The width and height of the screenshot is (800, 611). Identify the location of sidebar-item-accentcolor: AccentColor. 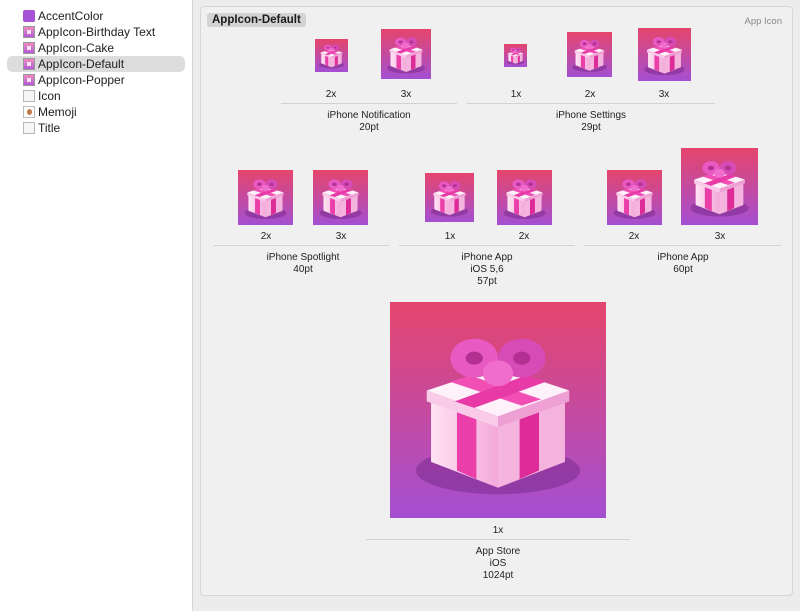
(96, 16).